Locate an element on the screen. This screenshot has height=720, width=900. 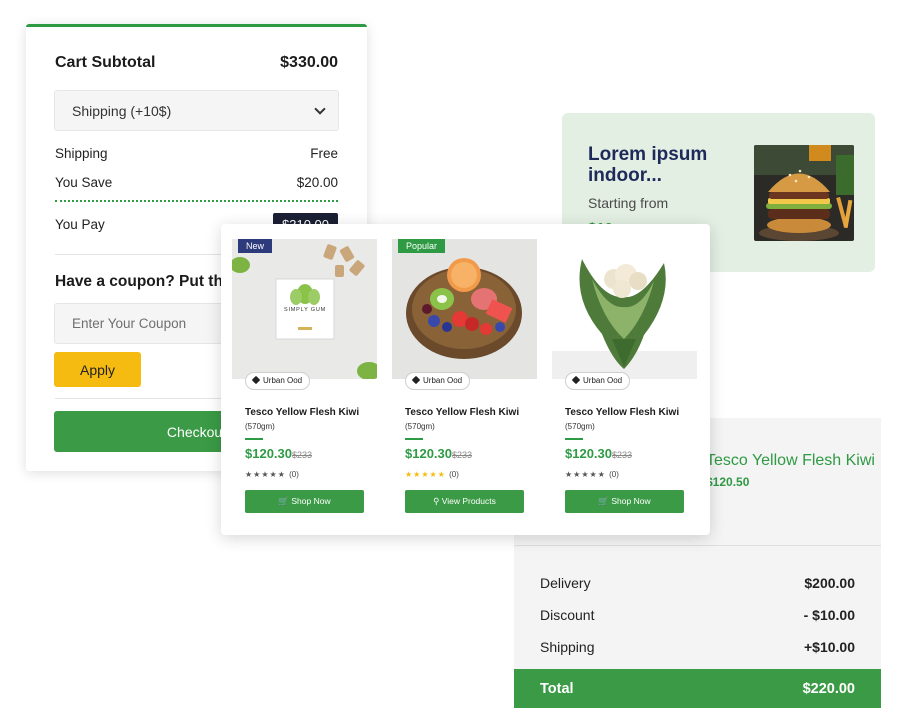
summary-product-price: $120.50 is located at coordinates (728, 482).